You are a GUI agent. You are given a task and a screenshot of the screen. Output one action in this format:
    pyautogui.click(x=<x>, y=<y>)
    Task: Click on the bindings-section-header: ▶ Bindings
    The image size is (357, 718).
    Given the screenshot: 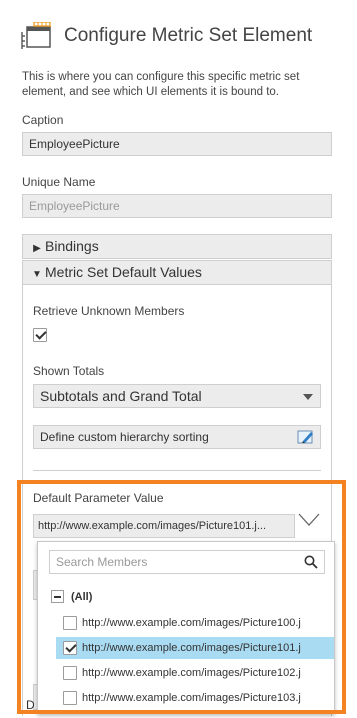 What is the action you would take?
    pyautogui.click(x=177, y=246)
    